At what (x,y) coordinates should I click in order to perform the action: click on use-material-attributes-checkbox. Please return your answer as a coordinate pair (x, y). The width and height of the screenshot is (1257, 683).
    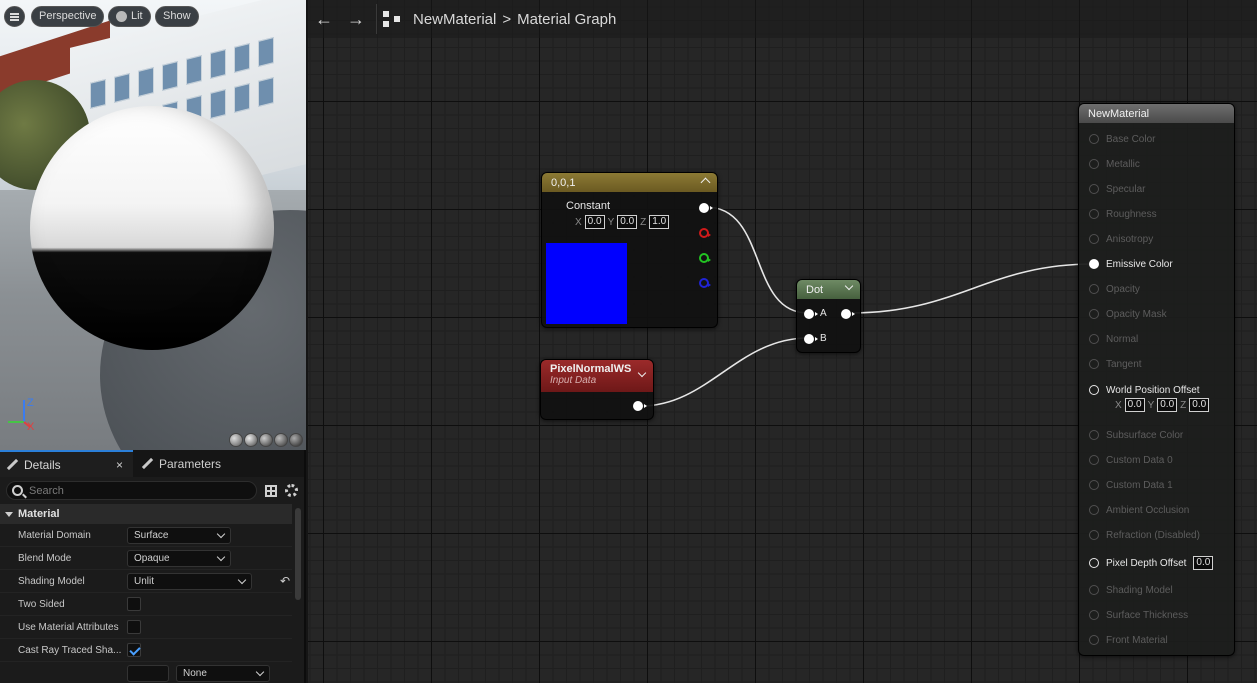
    Looking at the image, I should click on (134, 627).